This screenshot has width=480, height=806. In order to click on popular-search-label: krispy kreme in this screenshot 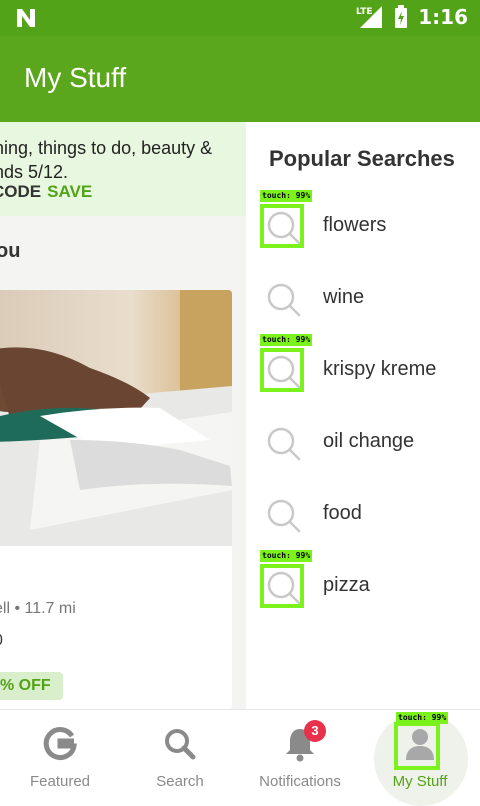, I will do `click(380, 369)`.